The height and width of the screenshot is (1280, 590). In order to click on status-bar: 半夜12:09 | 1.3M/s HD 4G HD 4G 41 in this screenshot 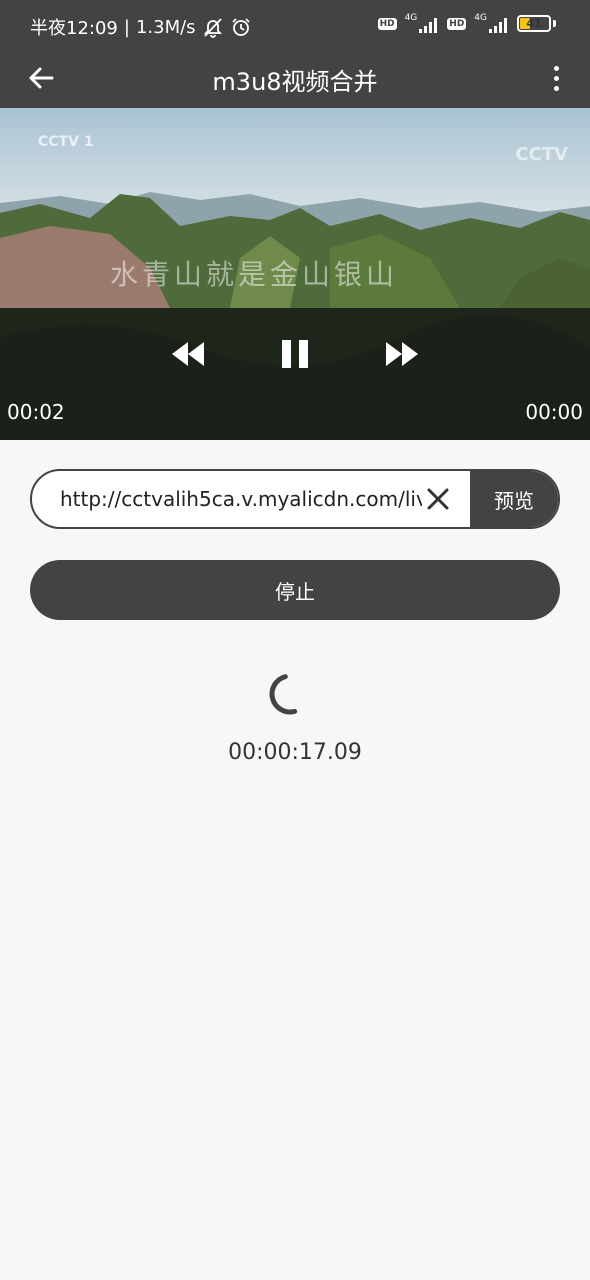, I will do `click(295, 26)`.